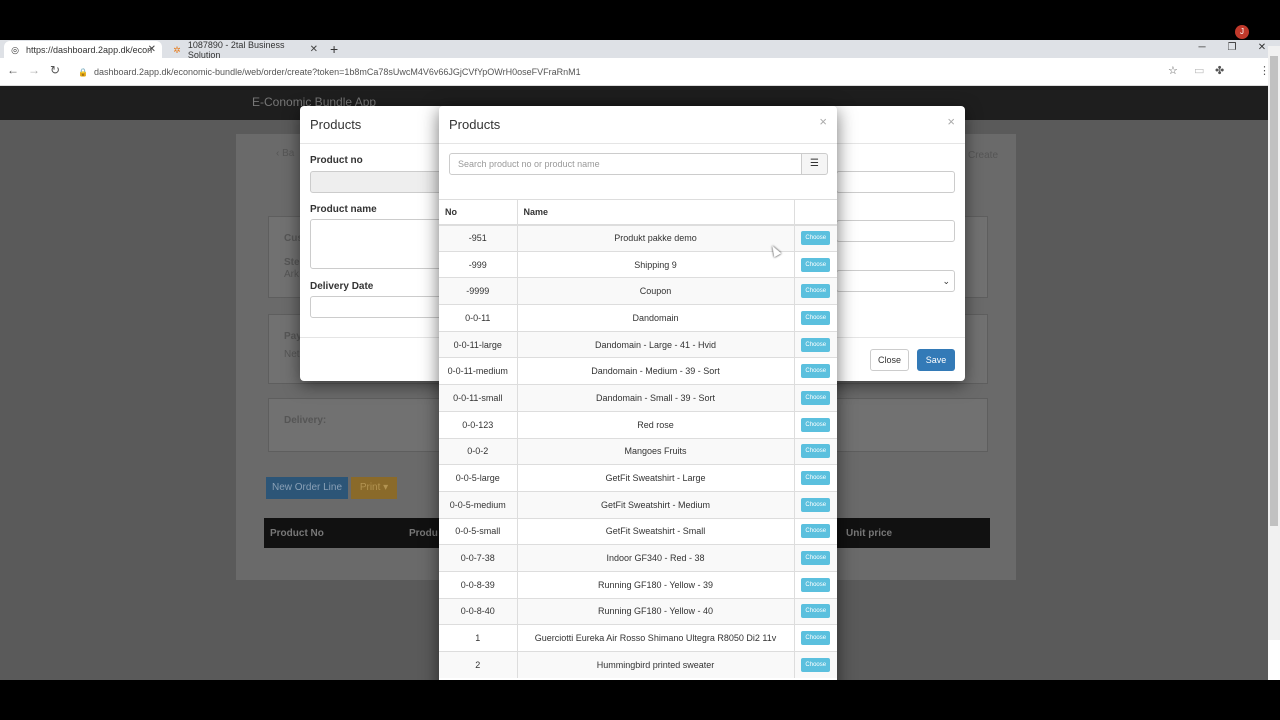 This screenshot has height=720, width=1280. What do you see at coordinates (1202, 48) in the screenshot?
I see `minimize-icon: ─` at bounding box center [1202, 48].